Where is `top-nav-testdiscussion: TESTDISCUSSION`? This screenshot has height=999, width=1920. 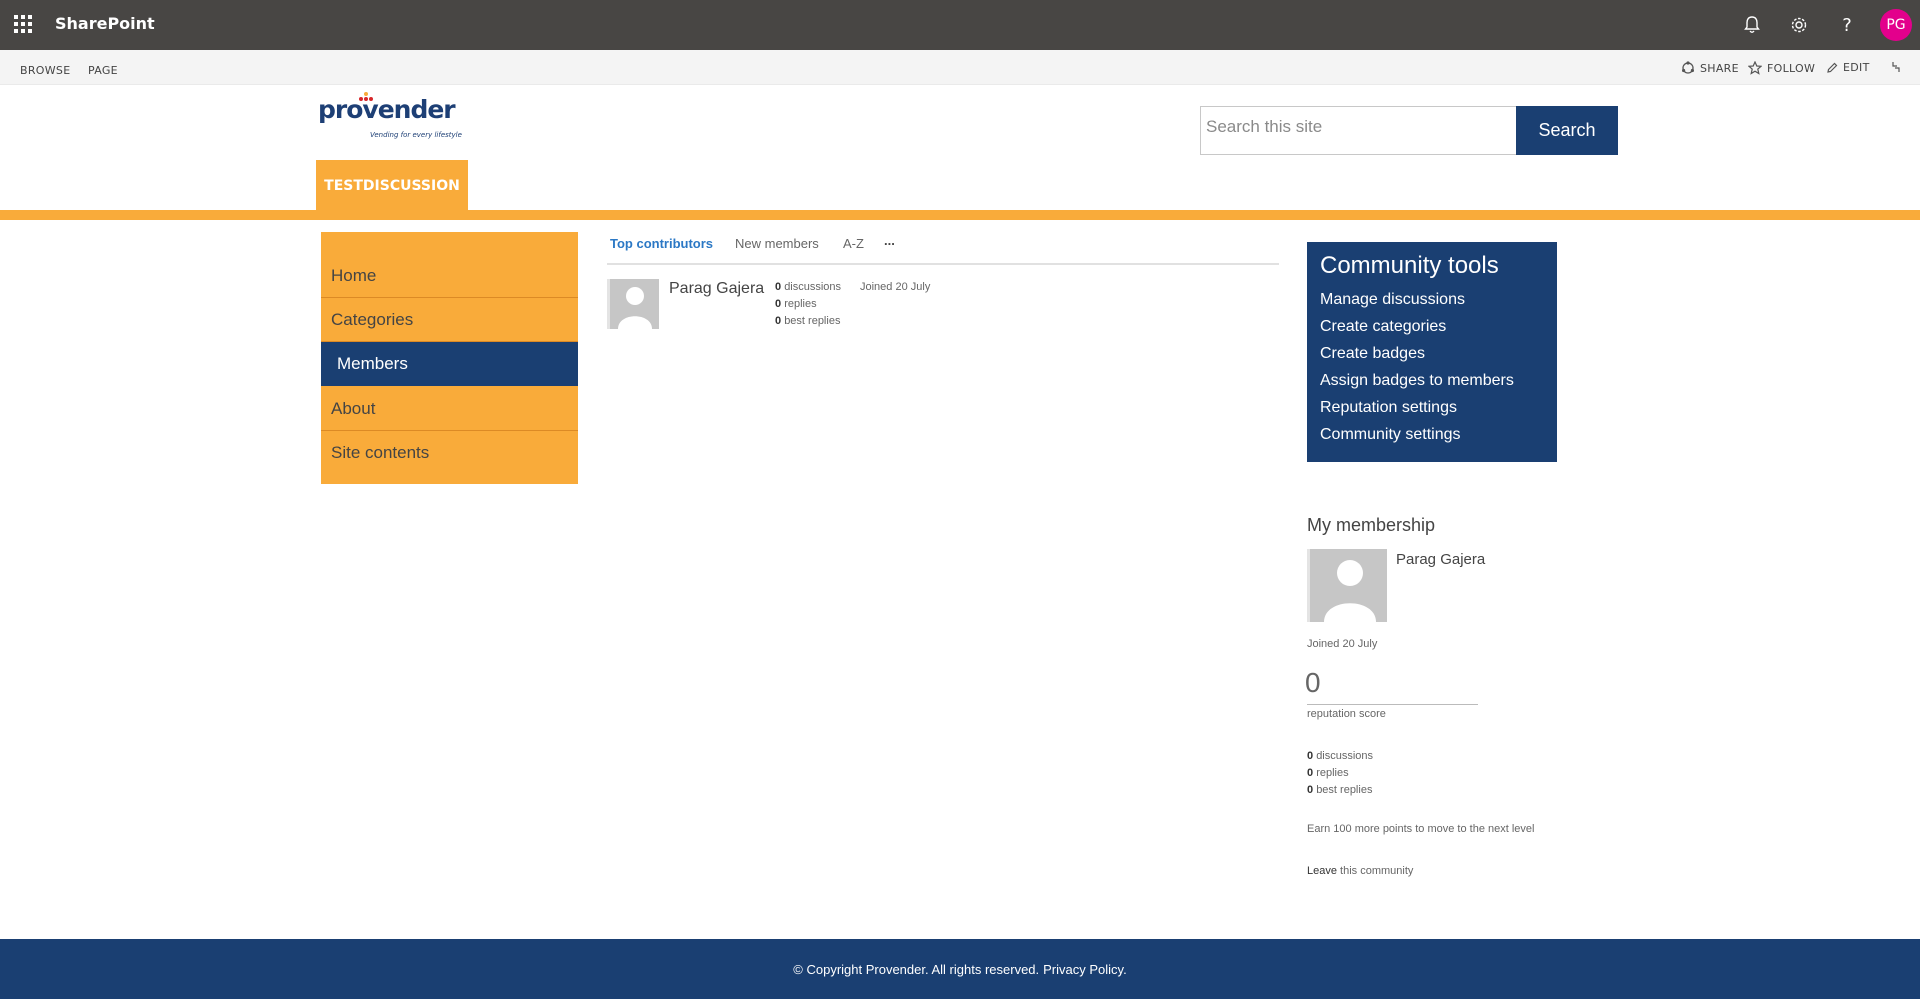
top-nav-testdiscussion: TESTDISCUSSION is located at coordinates (392, 186).